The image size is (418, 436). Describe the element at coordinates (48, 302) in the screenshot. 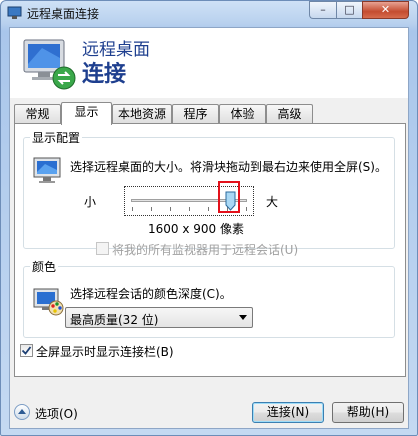

I see `color-palette-icon` at that location.